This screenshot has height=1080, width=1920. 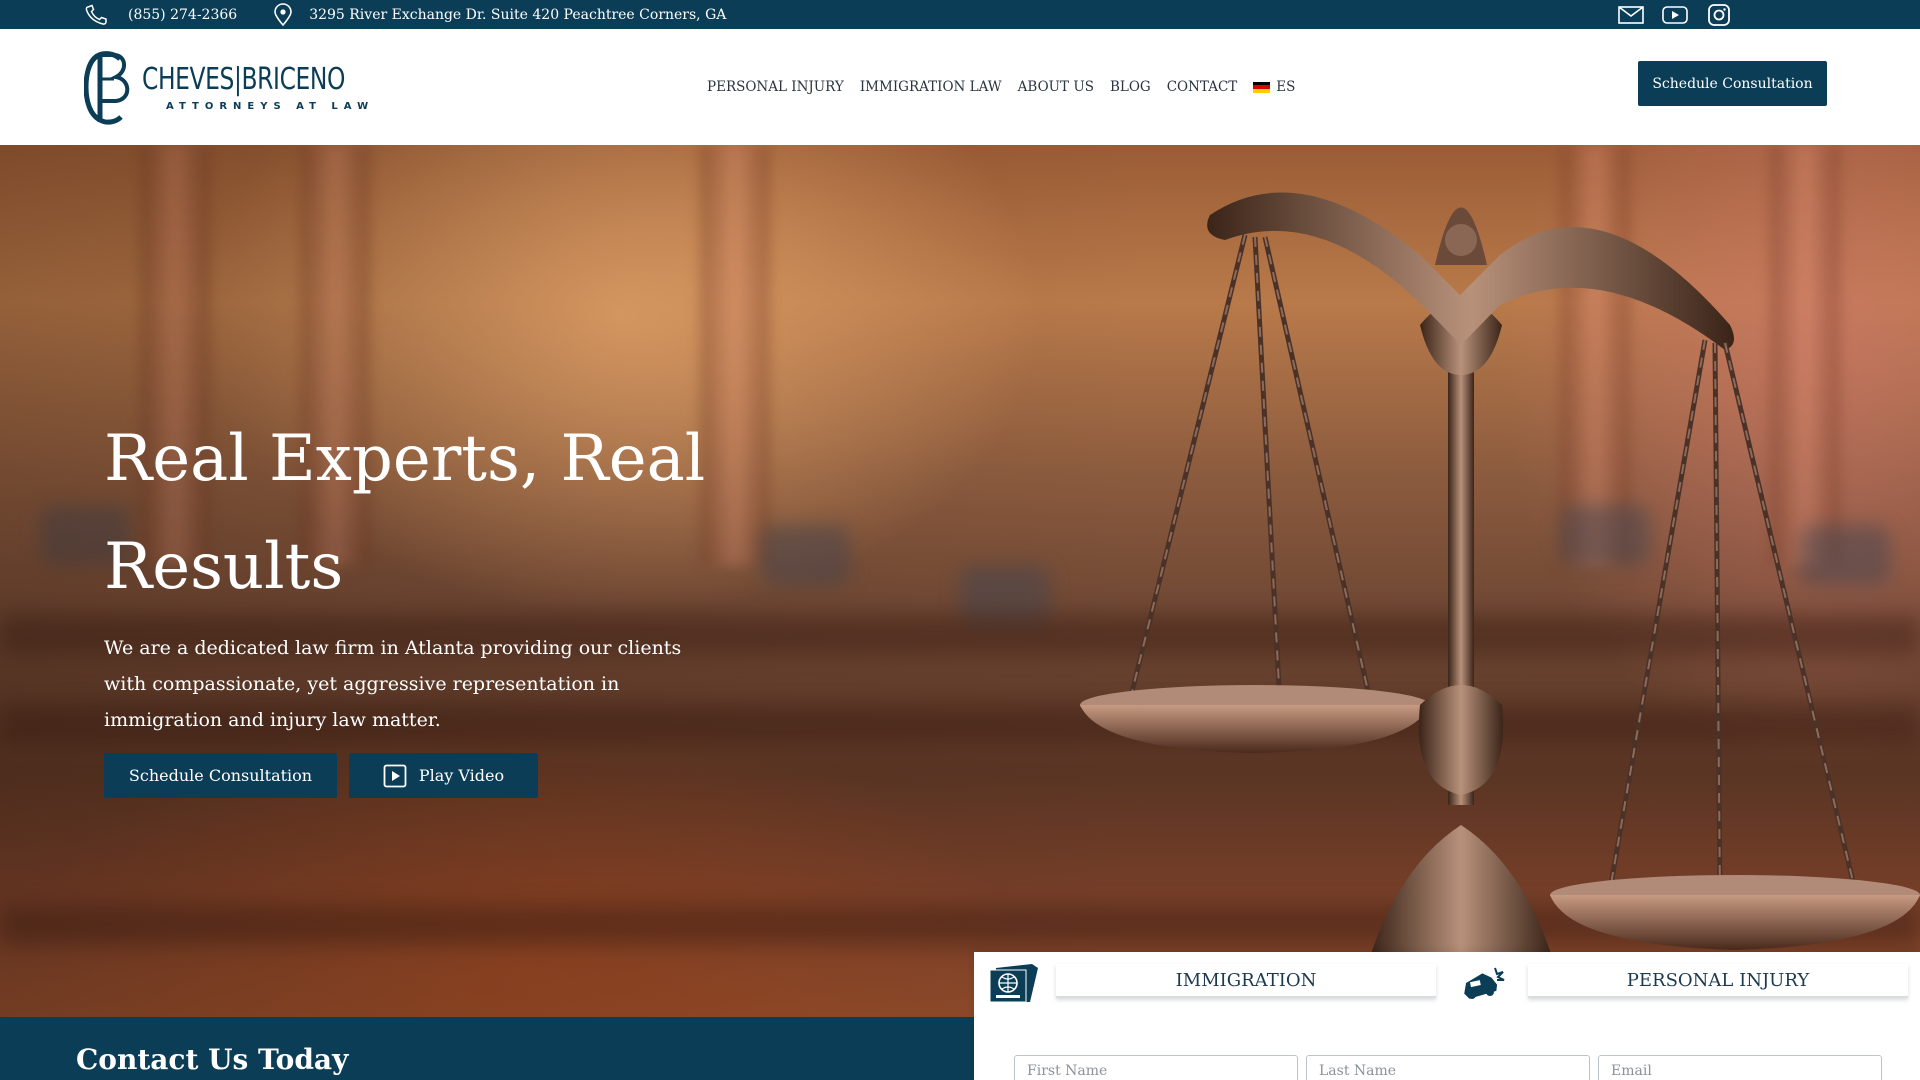 I want to click on youtube-icon, so click(x=1675, y=14).